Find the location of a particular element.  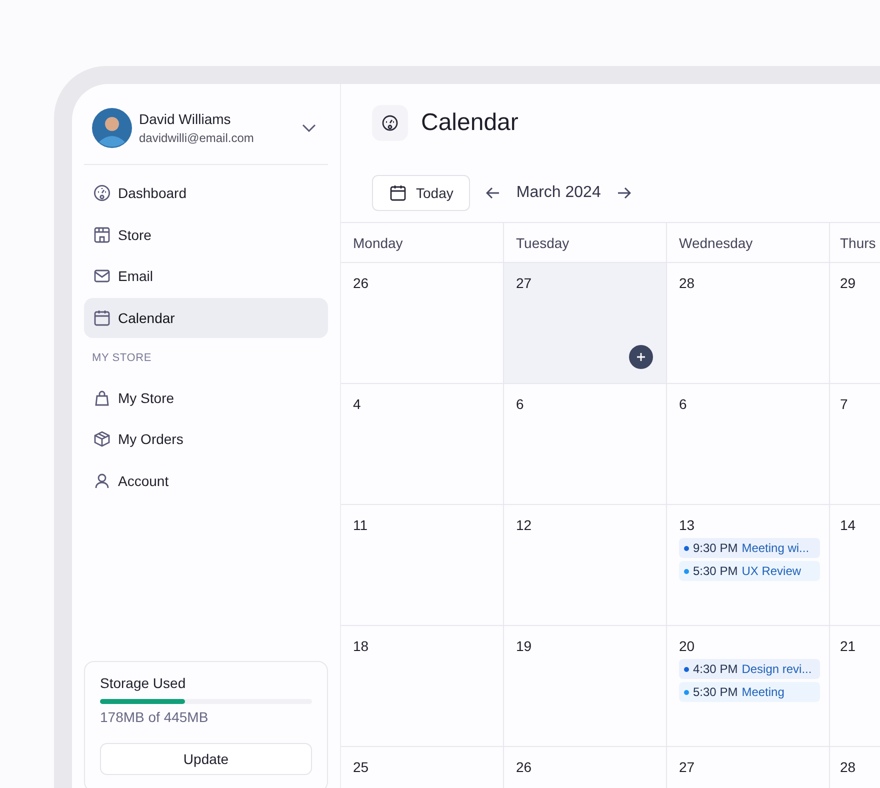

day-cell: 21 is located at coordinates (855, 686).